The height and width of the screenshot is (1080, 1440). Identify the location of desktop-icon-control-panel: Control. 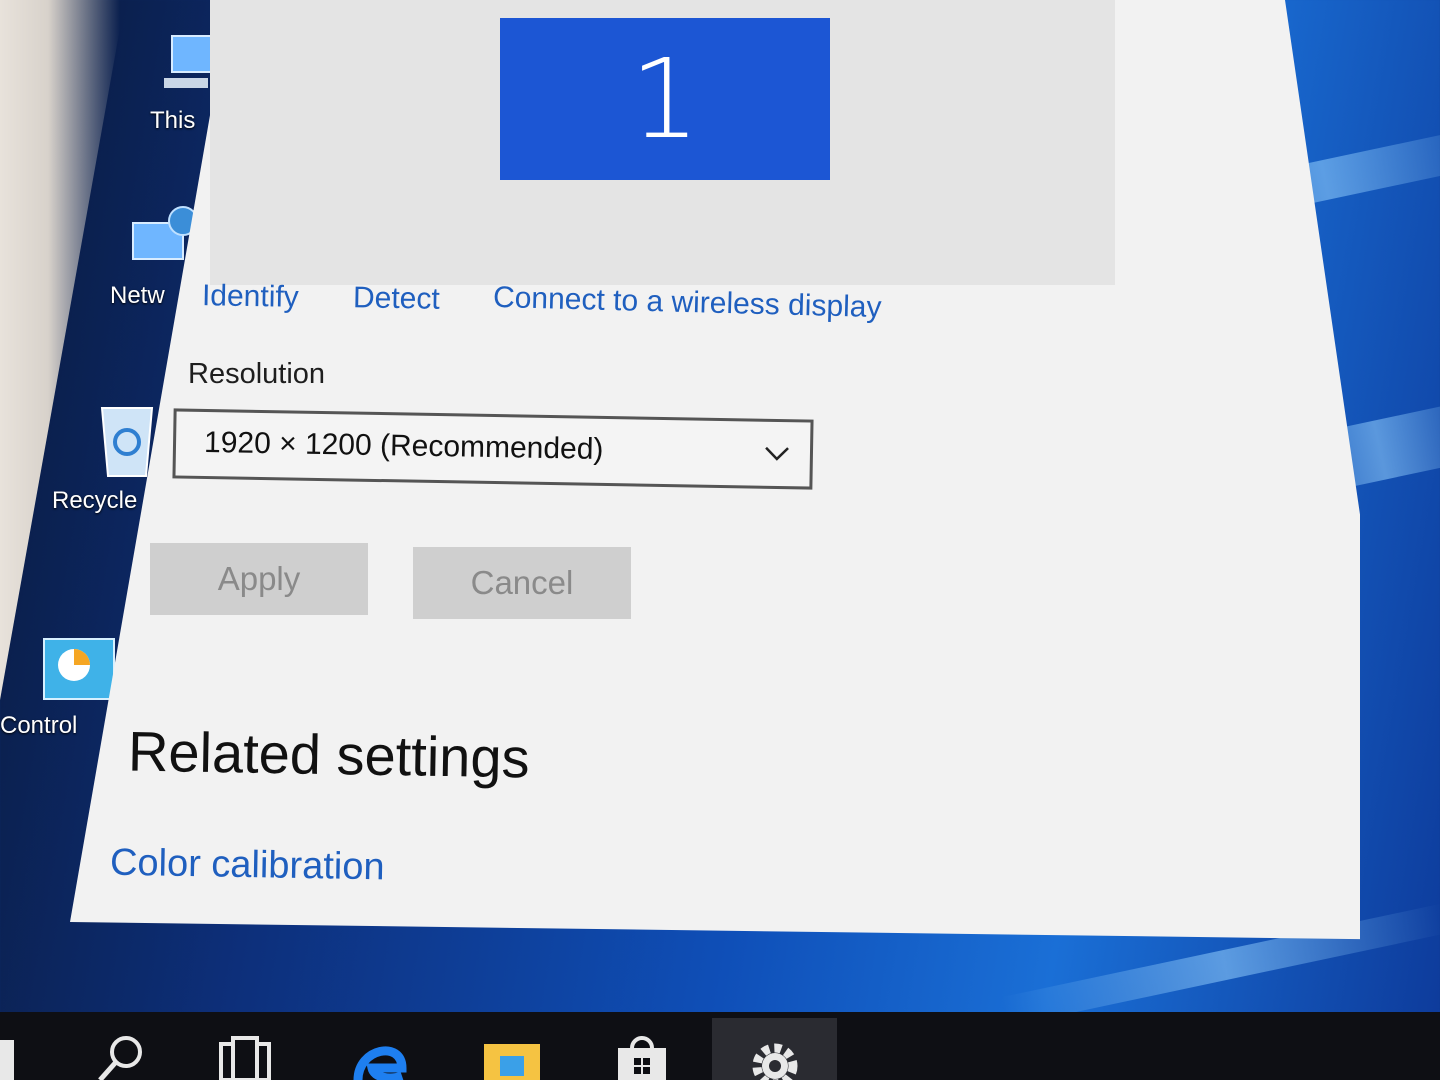
(60, 687).